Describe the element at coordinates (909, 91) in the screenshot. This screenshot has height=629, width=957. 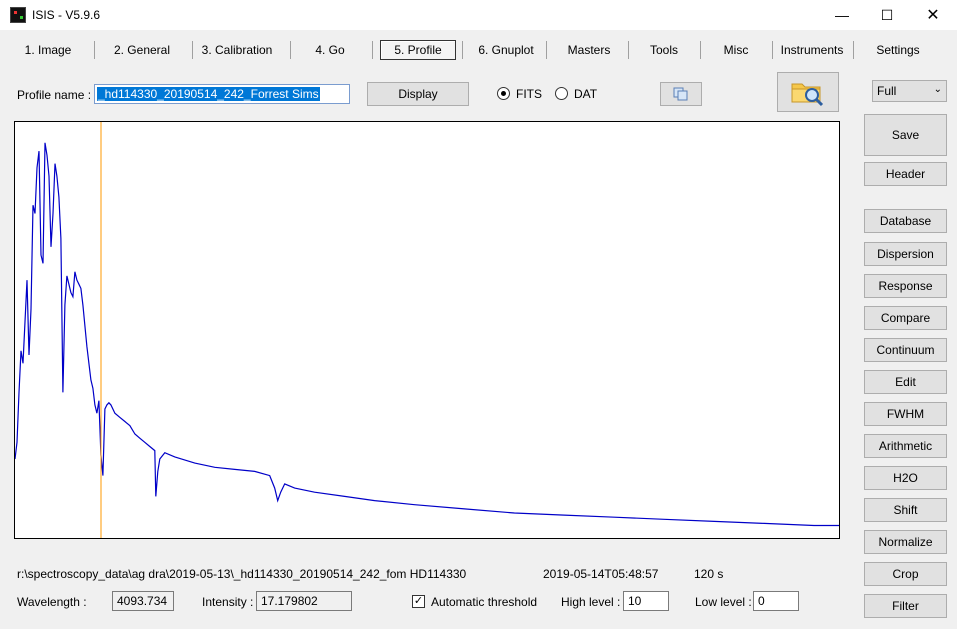
I see `view-select: Full ⌄` at that location.